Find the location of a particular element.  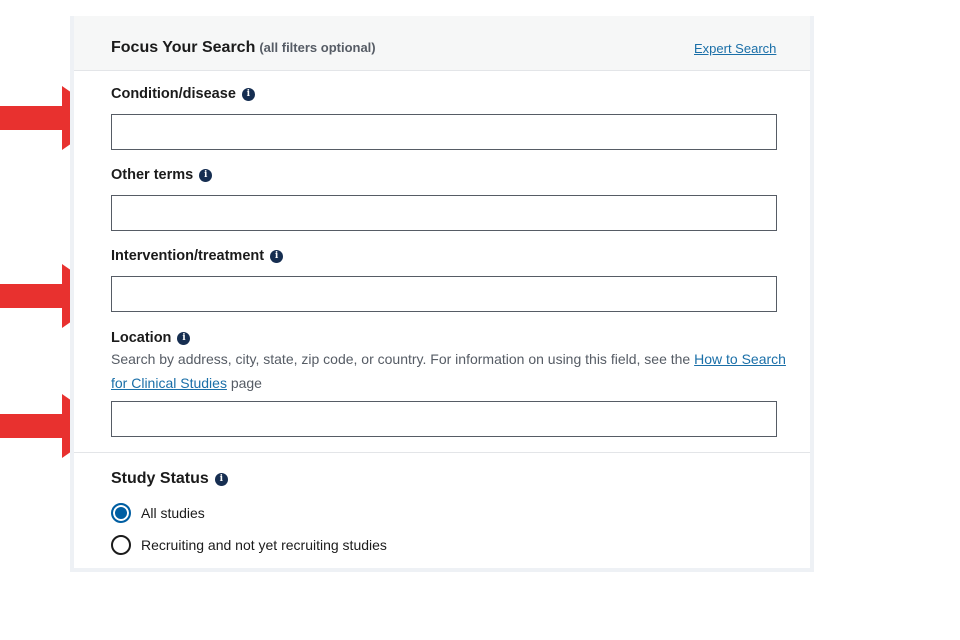

intervention-label: Intervention/treatment i is located at coordinates (197, 256).